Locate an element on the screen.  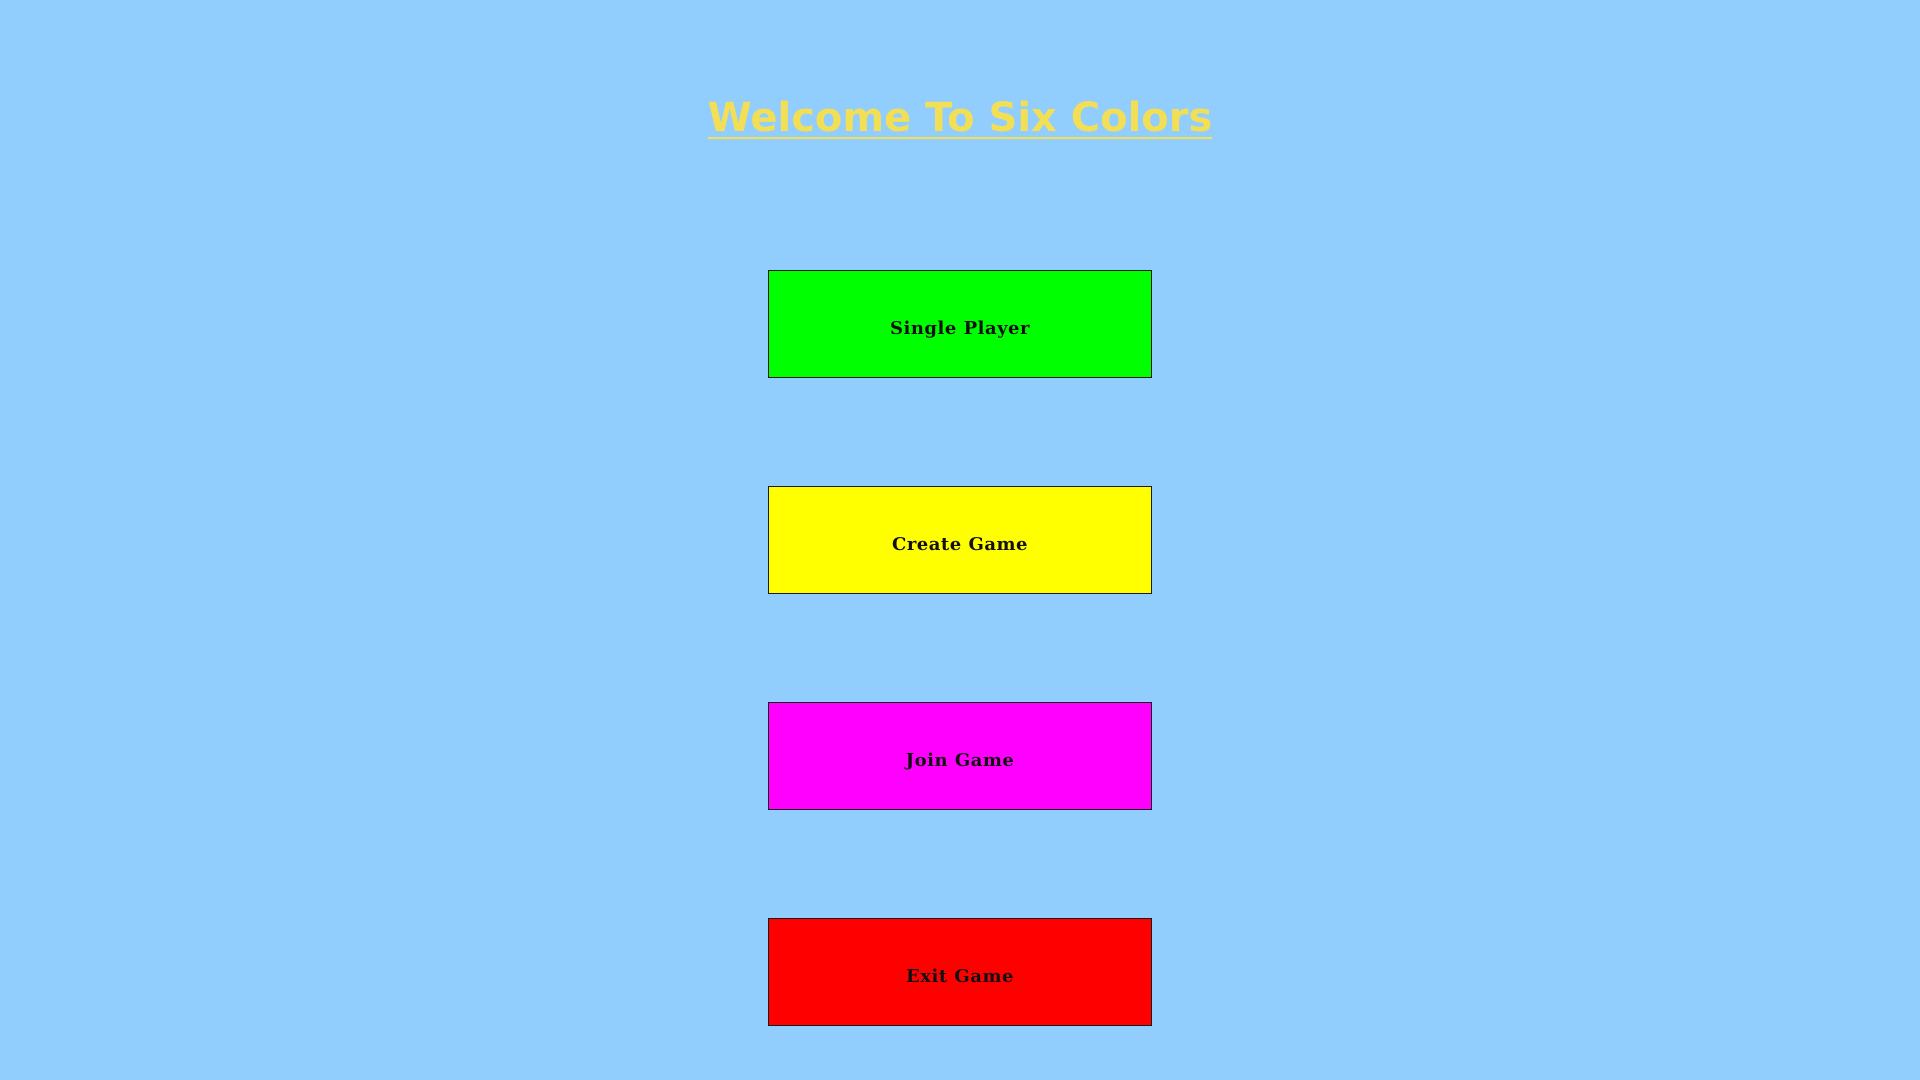
exit-game-button: Exit Game is located at coordinates (960, 972).